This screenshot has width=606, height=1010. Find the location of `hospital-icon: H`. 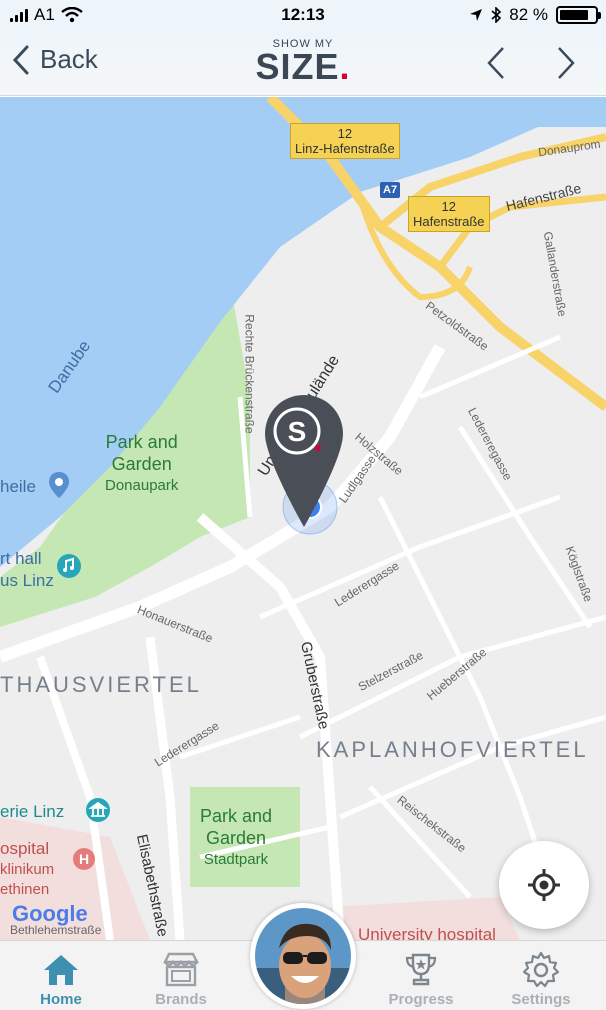

hospital-icon: H is located at coordinates (84, 859).